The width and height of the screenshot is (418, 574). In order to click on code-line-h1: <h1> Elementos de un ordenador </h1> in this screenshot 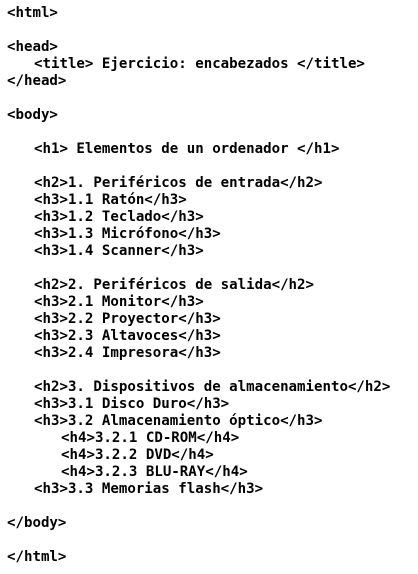, I will do `click(187, 149)`.